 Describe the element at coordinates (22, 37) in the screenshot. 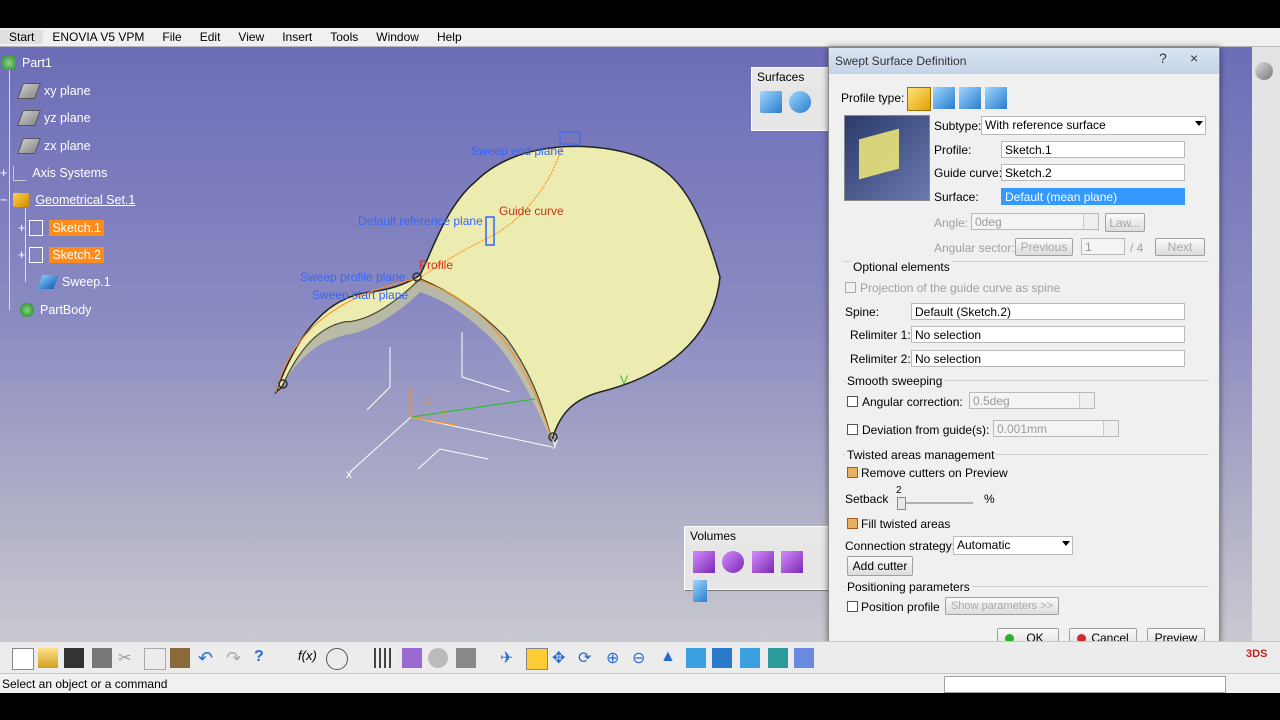

I see `menu-start: Start` at that location.